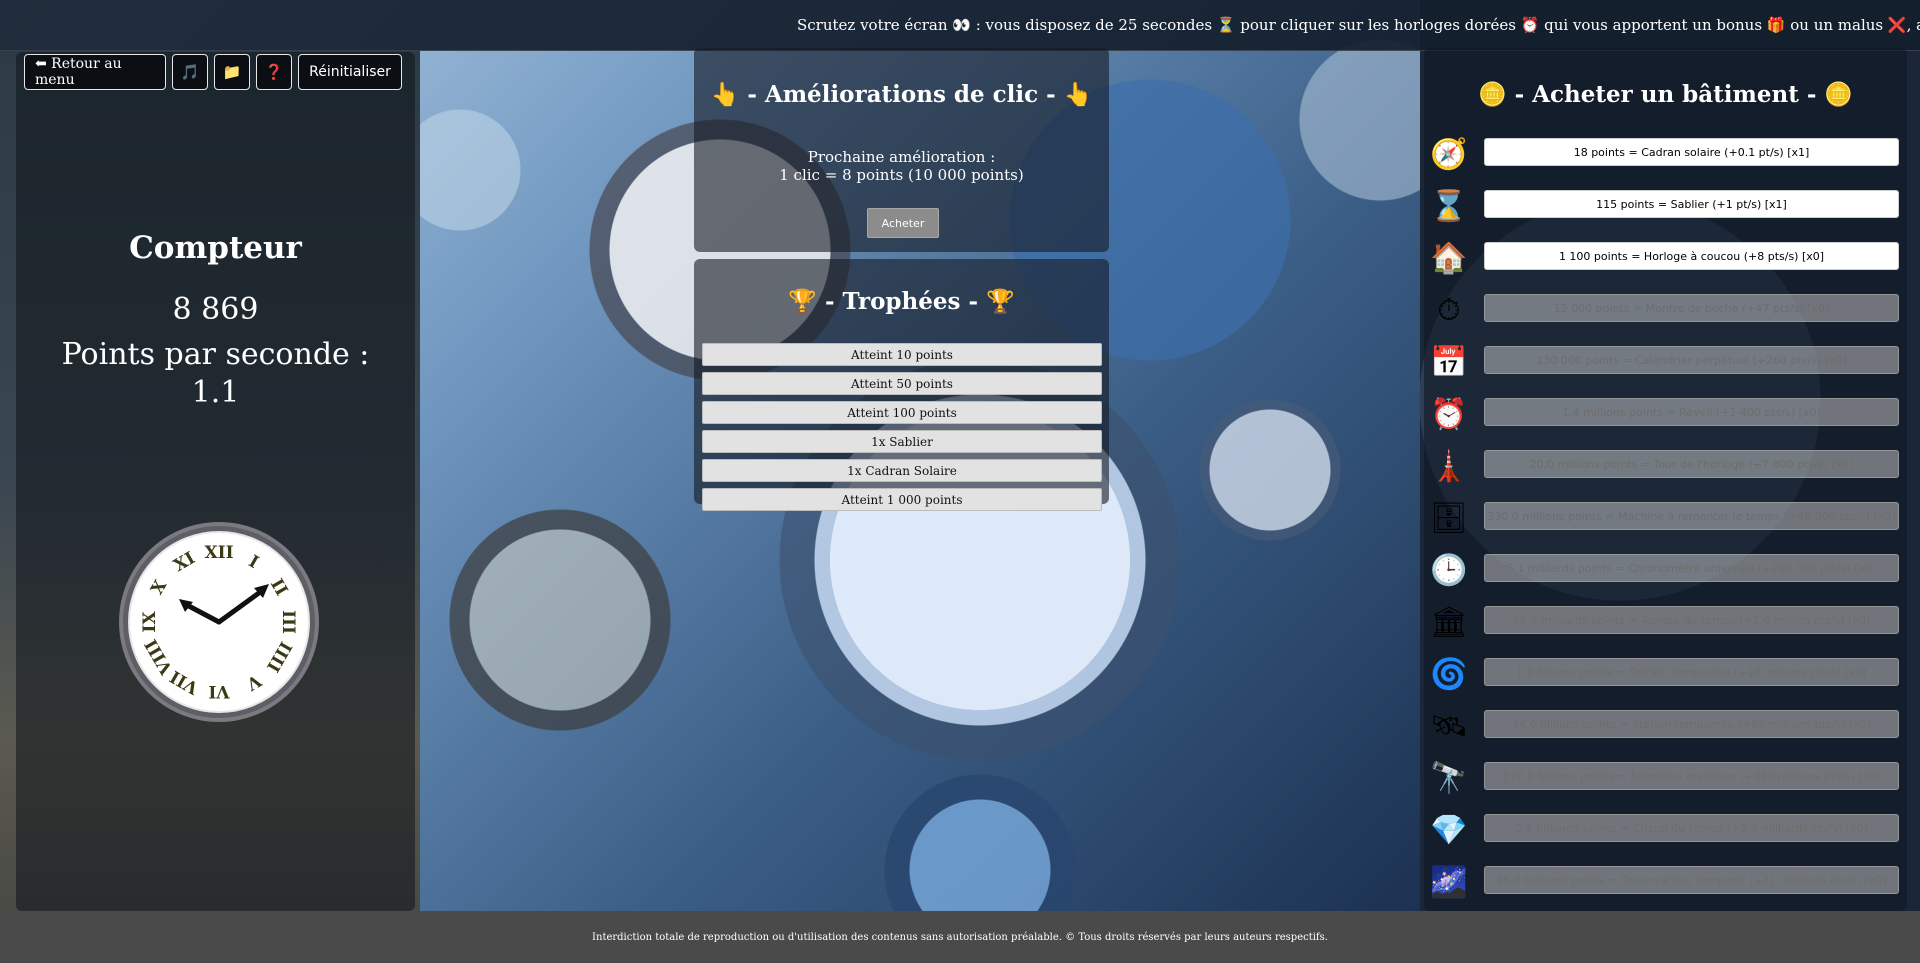 Image resolution: width=1920 pixels, height=963 pixels. What do you see at coordinates (1691, 204) in the screenshot?
I see `buy-building-button: 115 points = Sablier (+1 pt/s) [x1]` at bounding box center [1691, 204].